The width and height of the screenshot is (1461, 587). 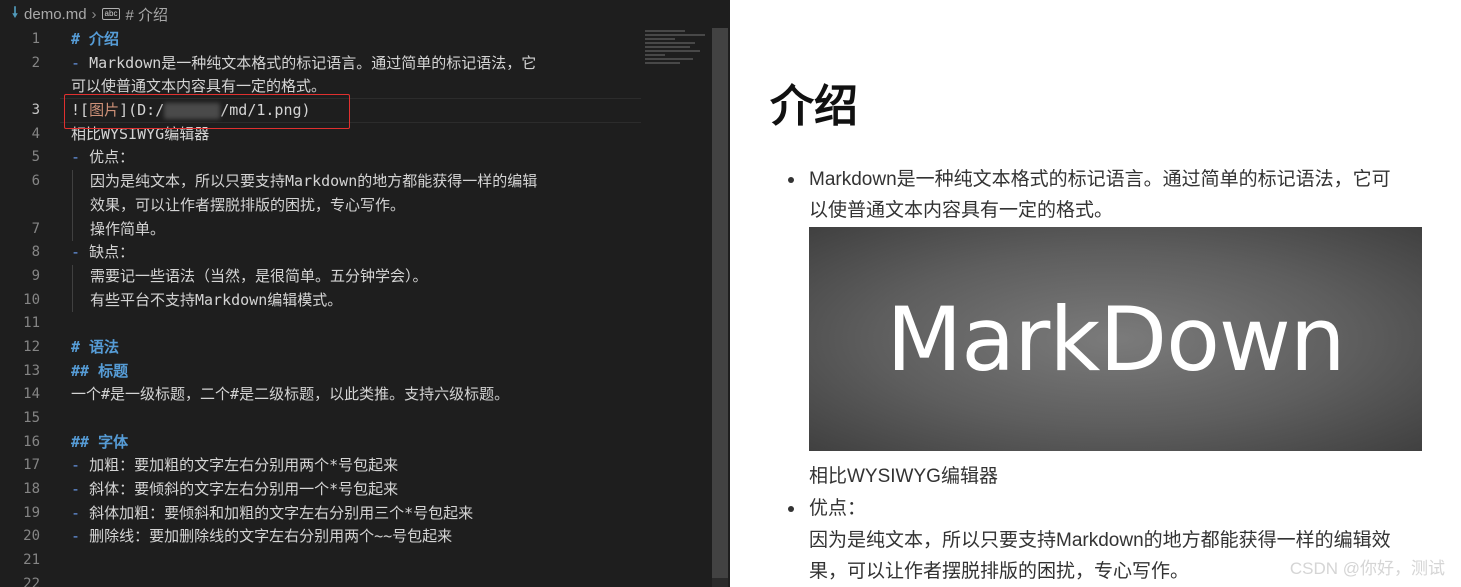 What do you see at coordinates (1100, 179) in the screenshot?
I see `preview-bullet1-line1: Markdown是一种纯文本格式的标记语言。通过简单的标记语法，它可` at bounding box center [1100, 179].